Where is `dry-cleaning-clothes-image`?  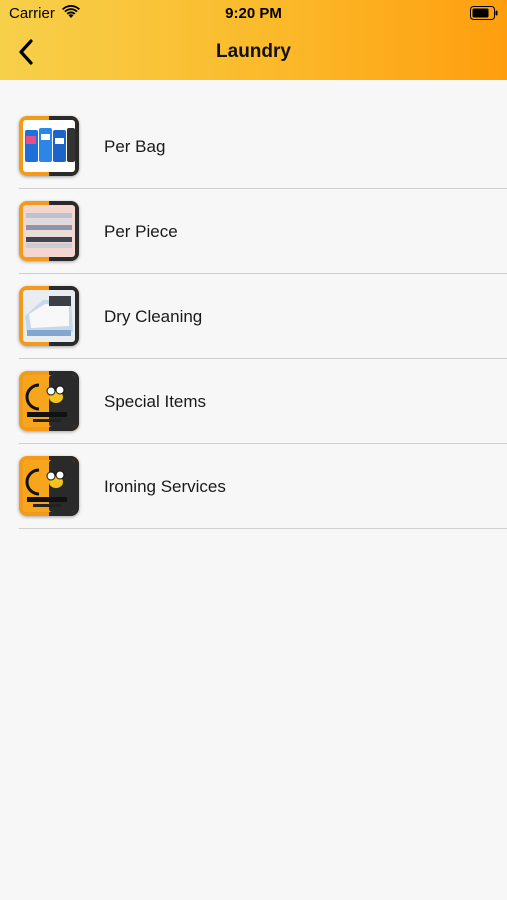
dry-cleaning-clothes-image is located at coordinates (49, 316).